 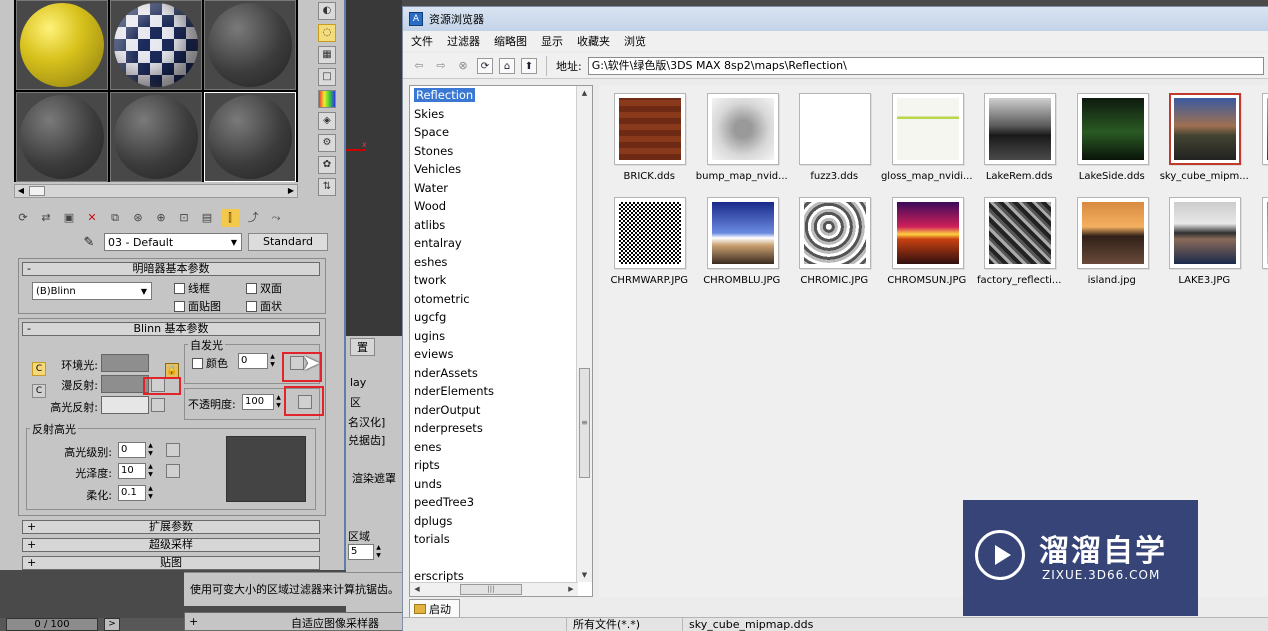 What do you see at coordinates (501, 299) in the screenshot?
I see `tree-item: otometric` at bounding box center [501, 299].